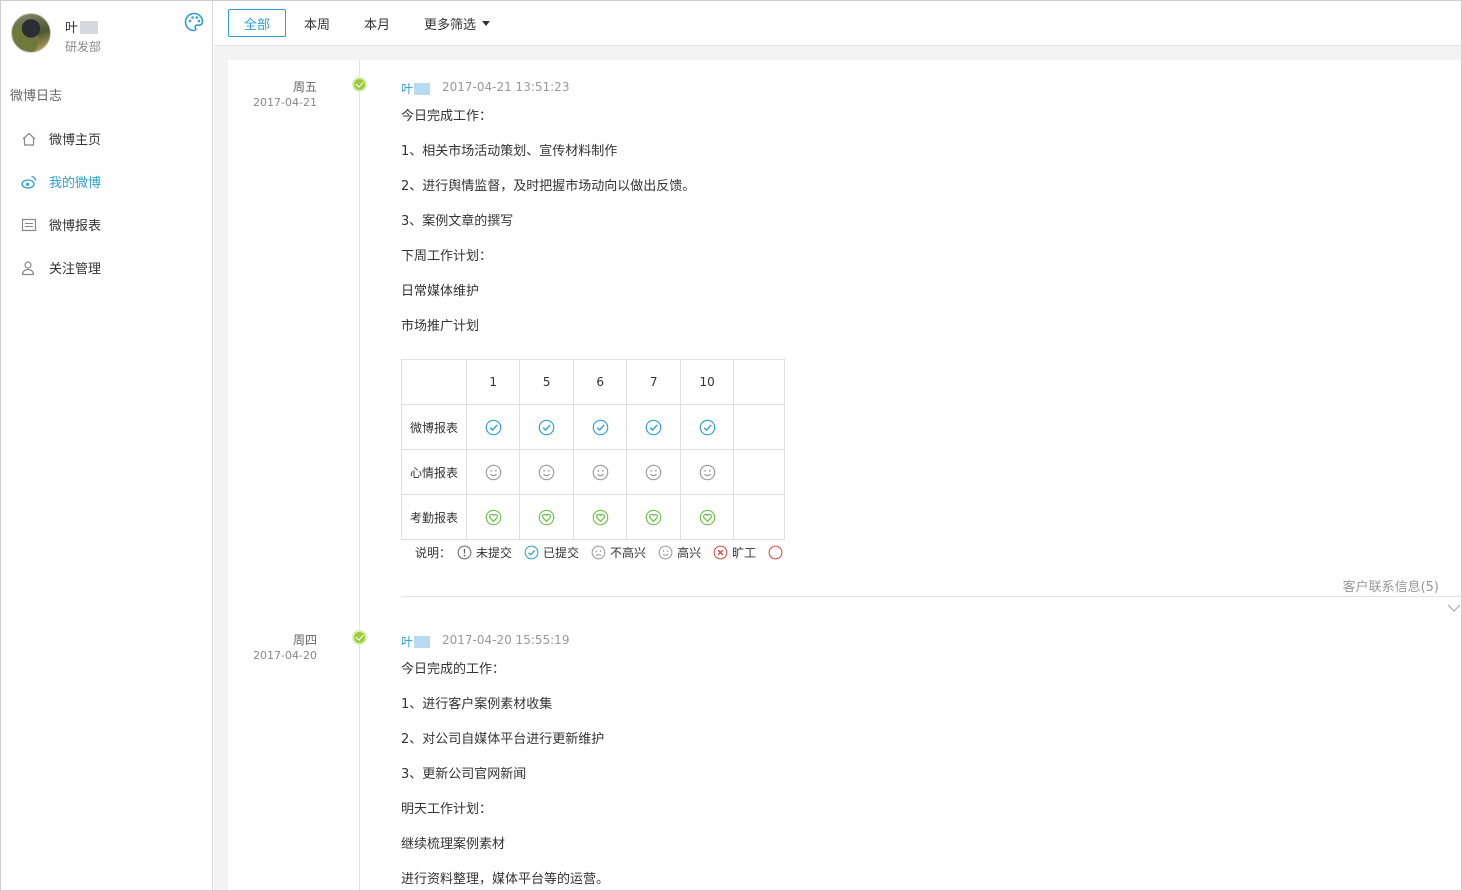 The image size is (1462, 891). I want to click on table-corner-cell, so click(434, 382).